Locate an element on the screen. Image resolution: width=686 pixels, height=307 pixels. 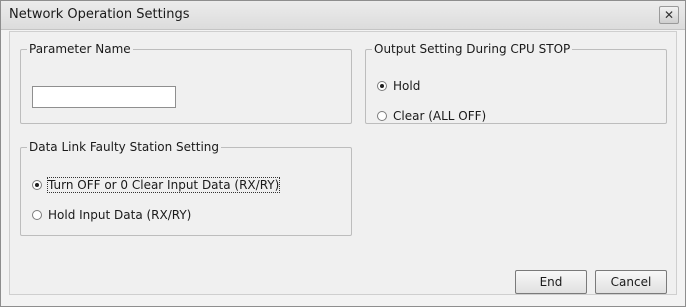
radio-hold-label: Hold is located at coordinates (407, 86).